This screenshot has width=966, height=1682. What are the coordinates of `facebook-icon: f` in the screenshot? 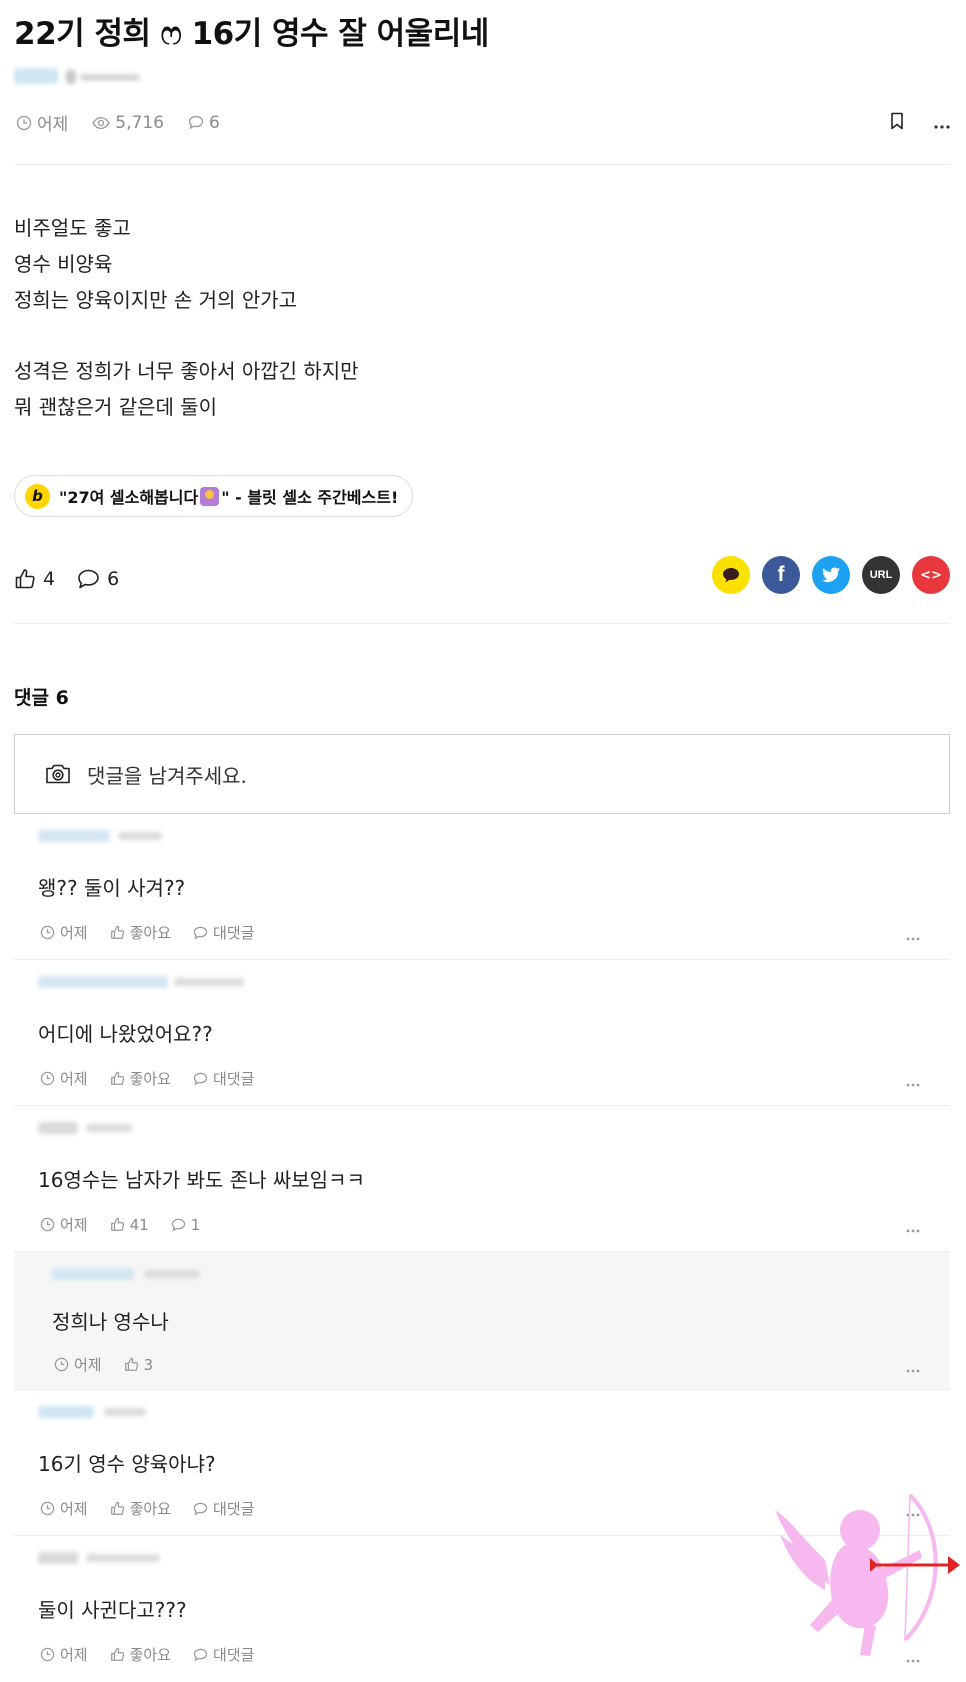 It's located at (781, 574).